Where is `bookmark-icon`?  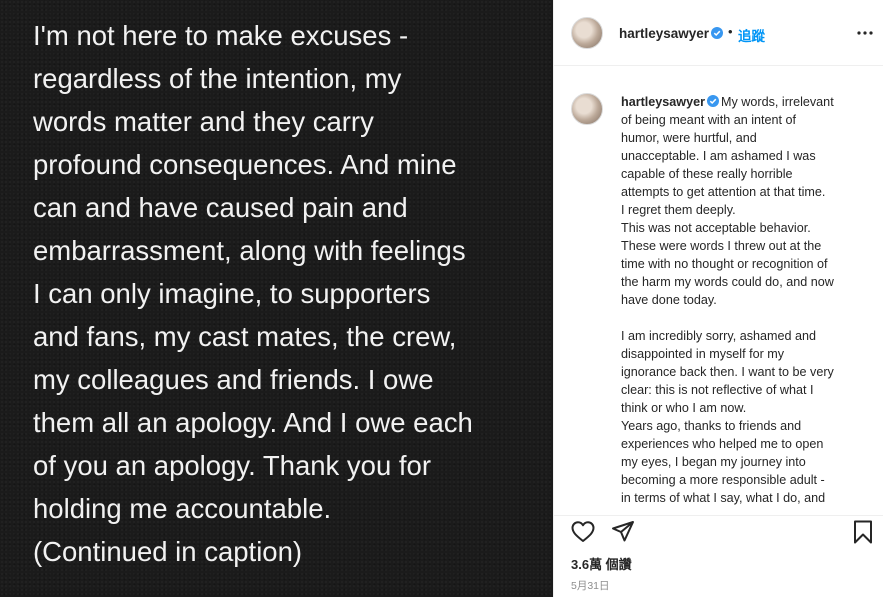
bookmark-icon is located at coordinates (863, 532).